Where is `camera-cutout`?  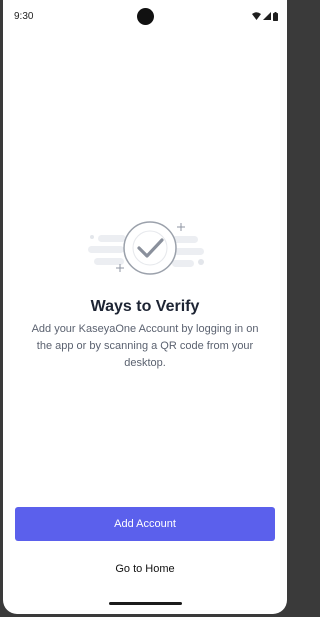
camera-cutout is located at coordinates (145, 16).